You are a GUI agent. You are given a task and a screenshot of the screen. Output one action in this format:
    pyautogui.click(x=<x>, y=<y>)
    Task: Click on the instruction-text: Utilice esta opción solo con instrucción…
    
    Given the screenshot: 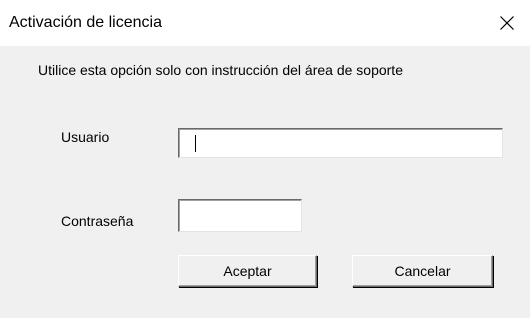 What is the action you would take?
    pyautogui.click(x=220, y=70)
    